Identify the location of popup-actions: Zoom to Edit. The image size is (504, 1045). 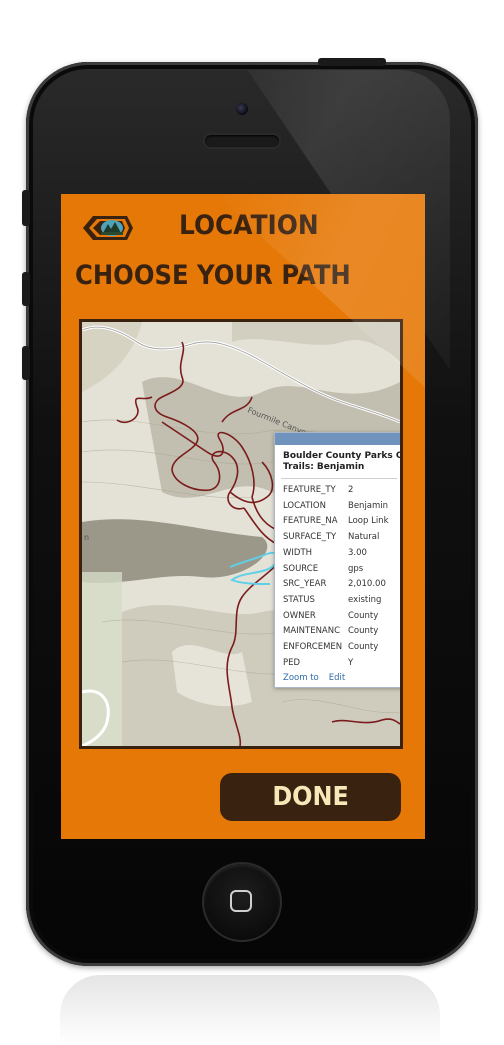
(337, 677).